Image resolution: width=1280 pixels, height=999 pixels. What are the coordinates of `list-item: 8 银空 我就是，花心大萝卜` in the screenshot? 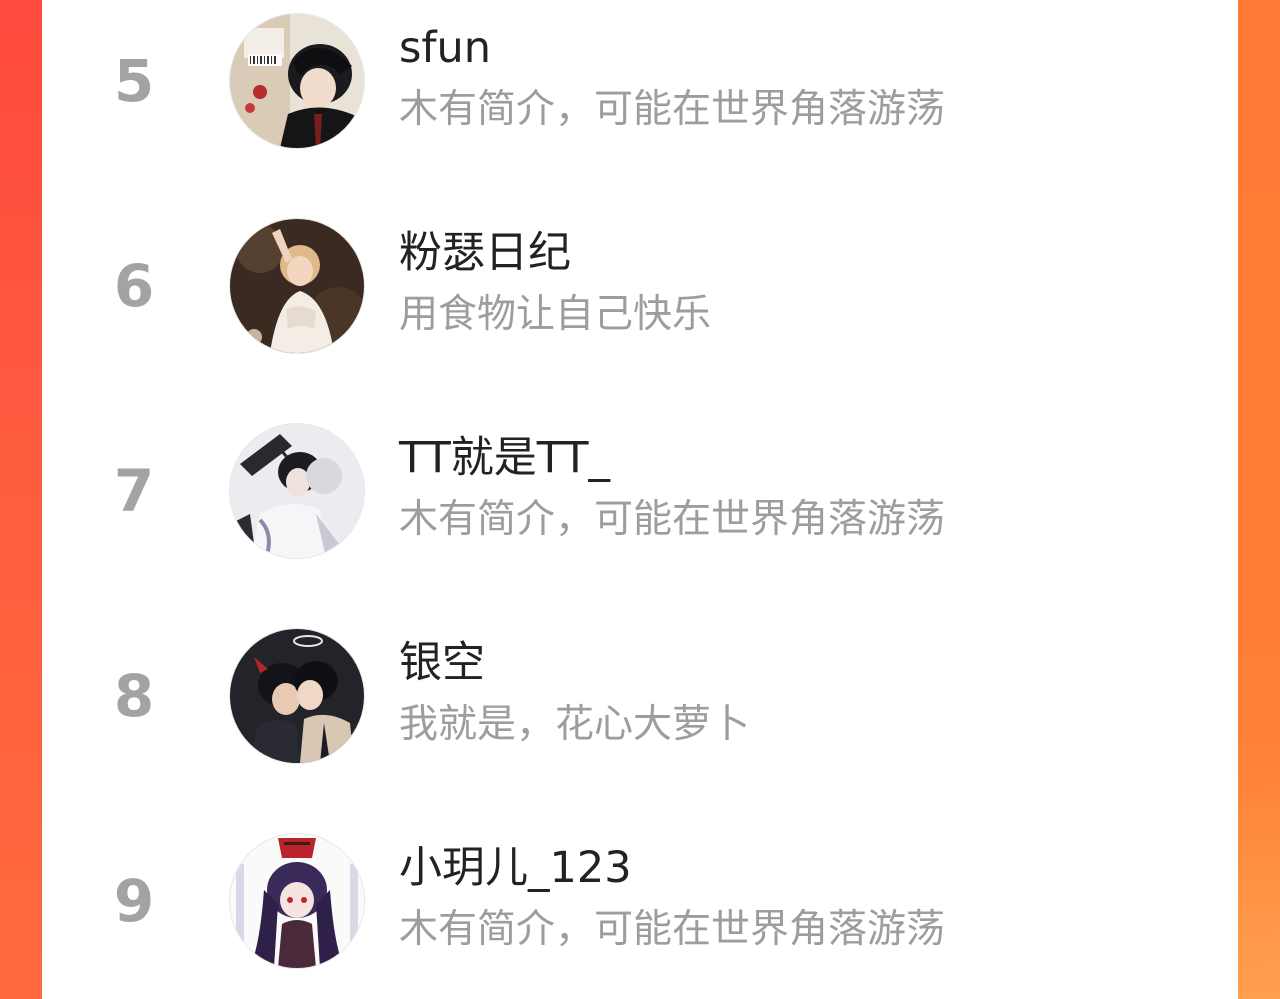 It's located at (640, 697).